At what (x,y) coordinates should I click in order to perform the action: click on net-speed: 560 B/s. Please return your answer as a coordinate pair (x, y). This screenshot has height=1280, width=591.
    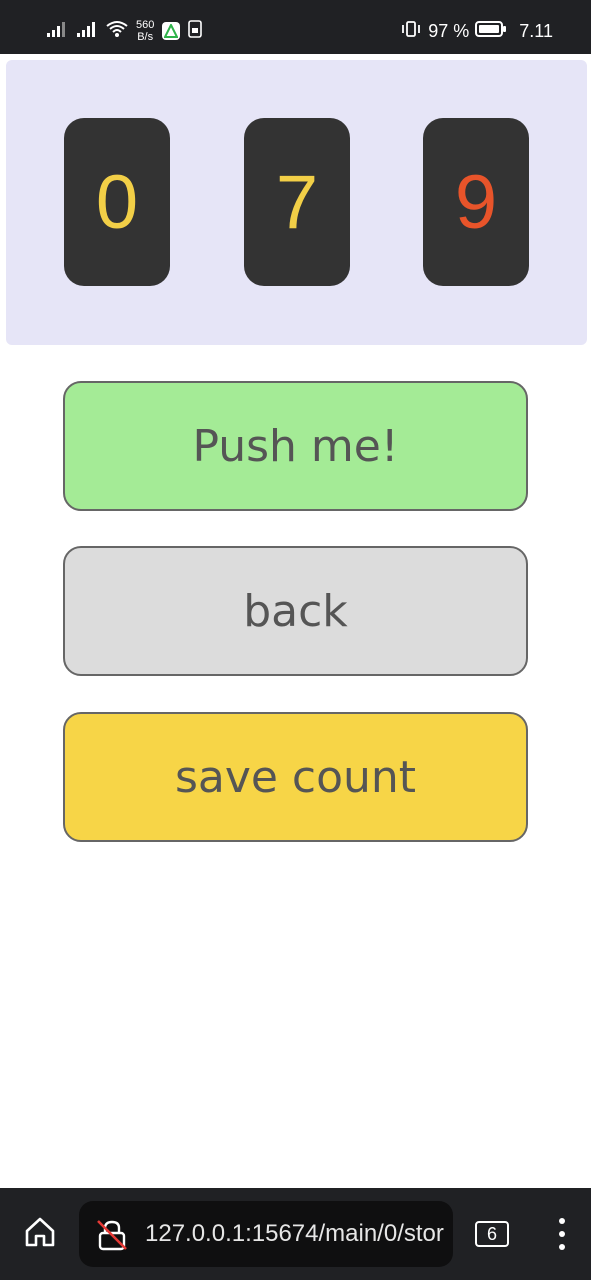
    Looking at the image, I should click on (145, 31).